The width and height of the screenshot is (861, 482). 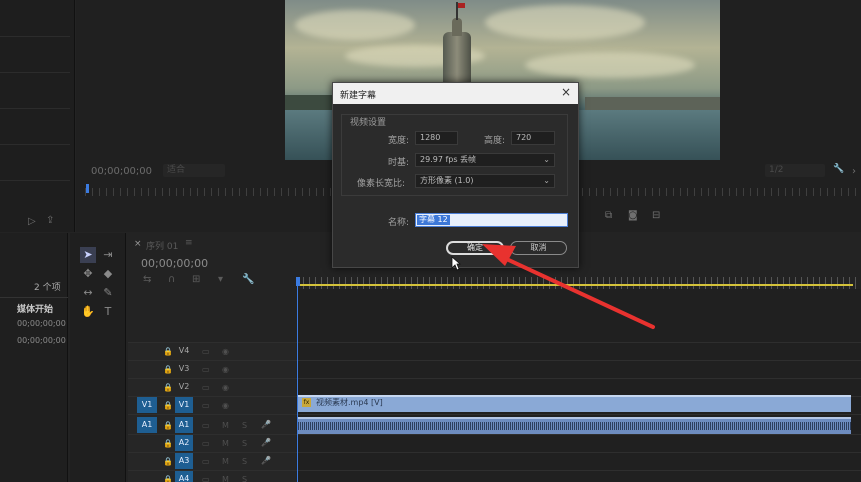 What do you see at coordinates (35, 308) in the screenshot?
I see `column-media-start: 媒体开始` at bounding box center [35, 308].